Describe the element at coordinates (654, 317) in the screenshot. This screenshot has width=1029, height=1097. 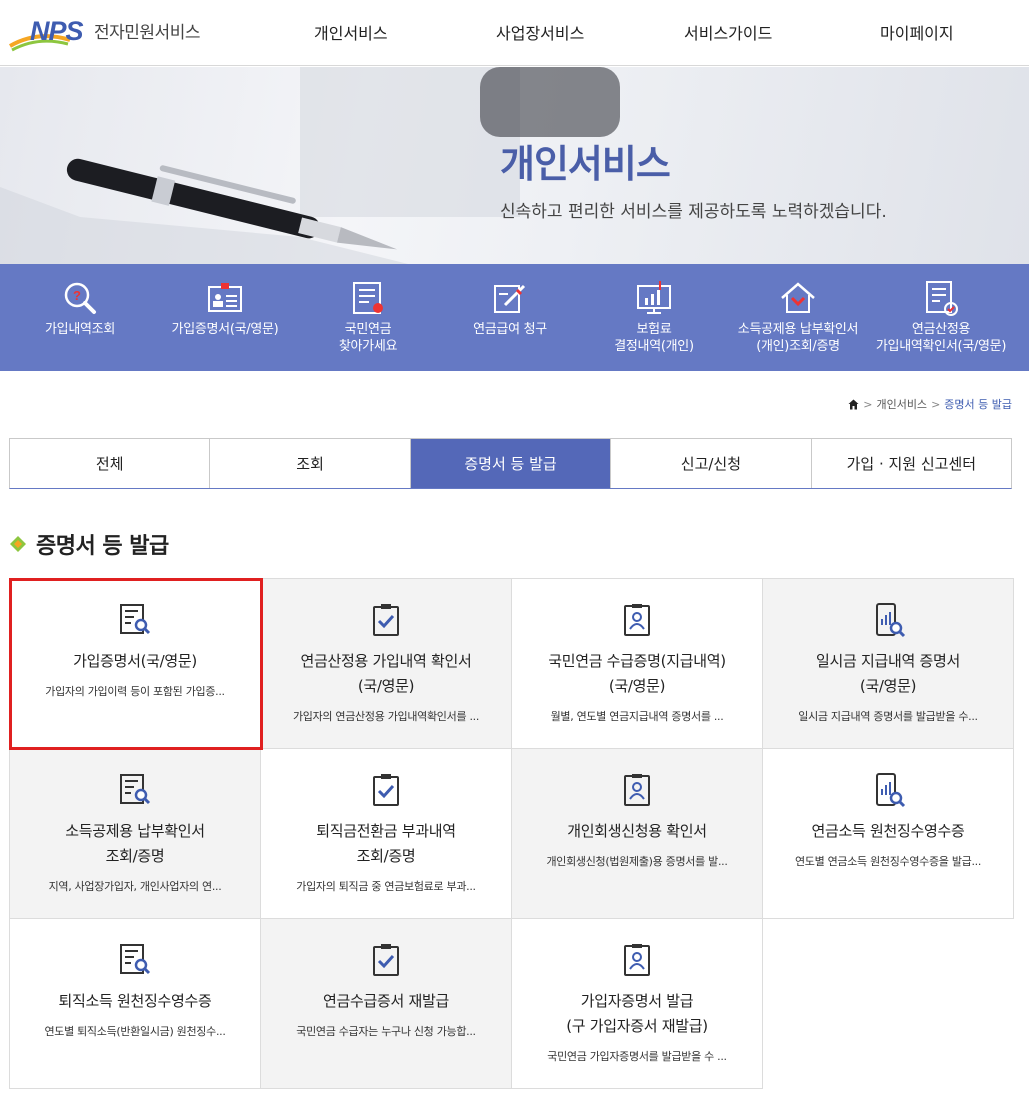
I see `quick-item-premium-decision: 보험료 결정내역(개인)` at that location.